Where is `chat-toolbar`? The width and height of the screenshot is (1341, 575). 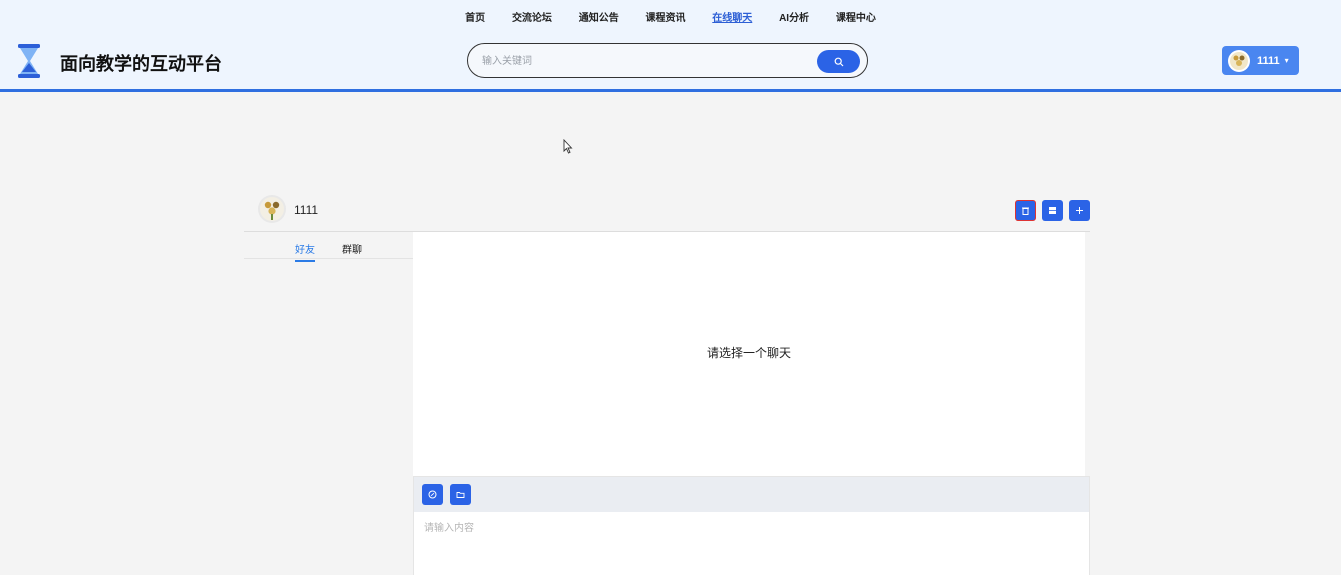 chat-toolbar is located at coordinates (1052, 210).